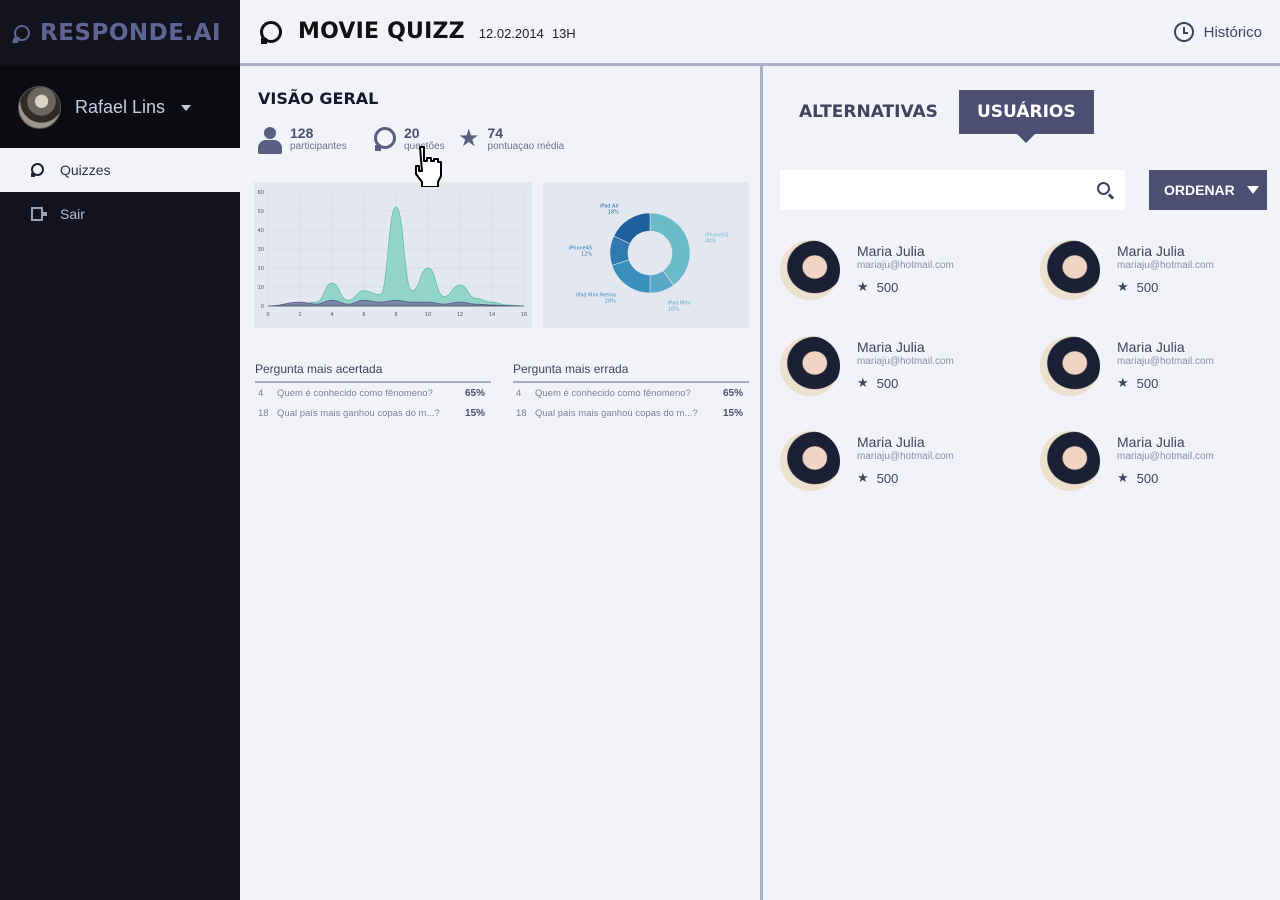  Describe the element at coordinates (631, 276) in the screenshot. I see `donut-slice` at that location.